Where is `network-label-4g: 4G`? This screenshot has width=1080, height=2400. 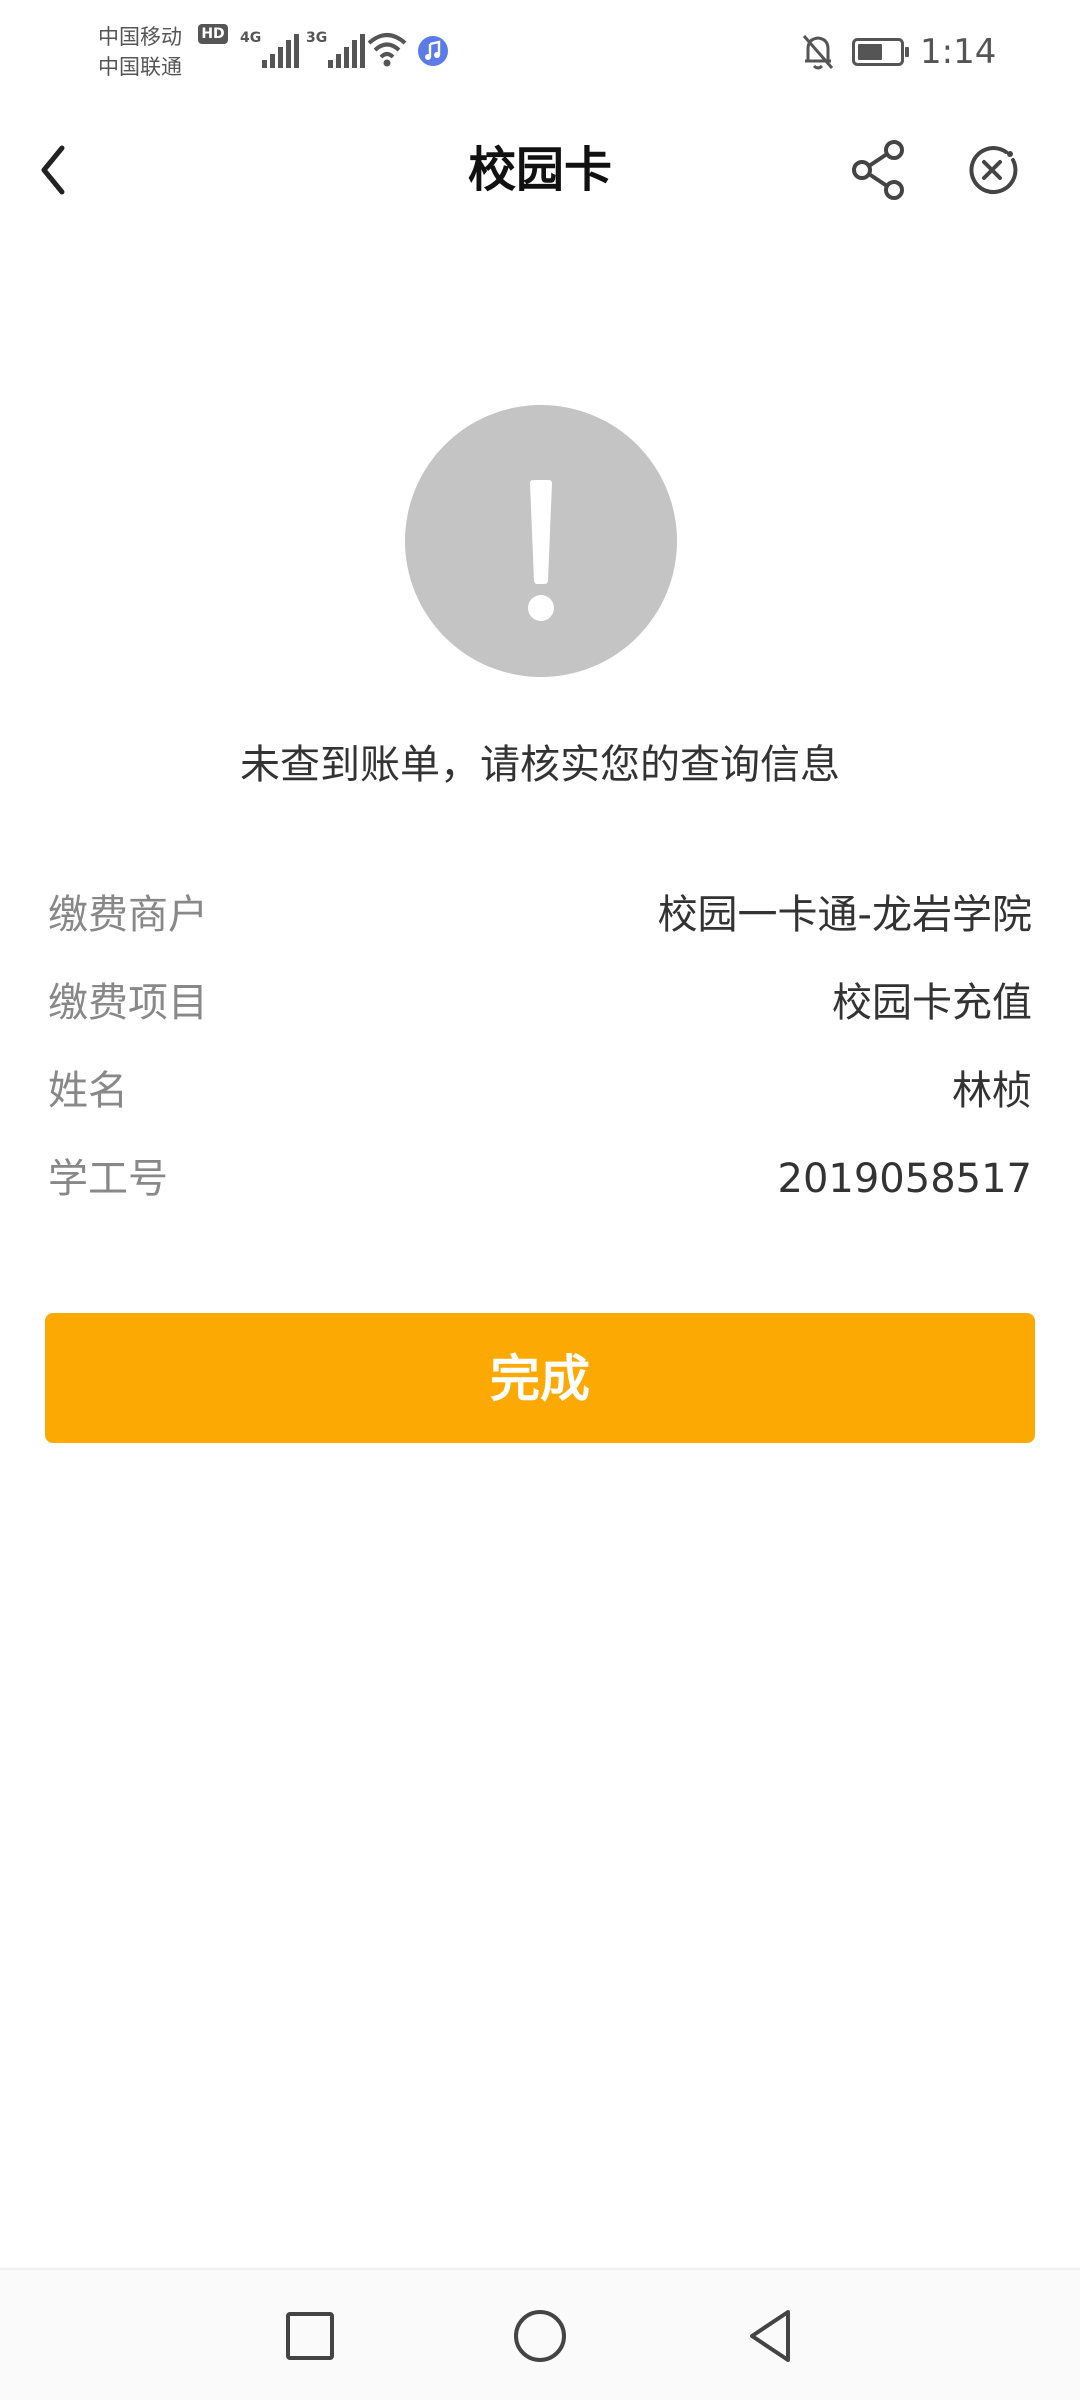
network-label-4g: 4G is located at coordinates (251, 38).